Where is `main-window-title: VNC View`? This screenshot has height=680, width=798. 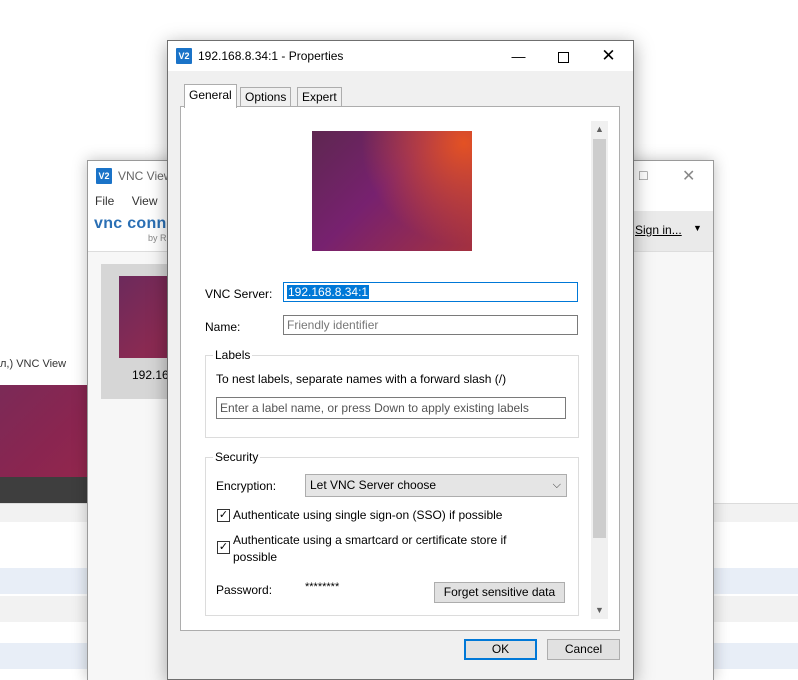 main-window-title: VNC View is located at coordinates (145, 176).